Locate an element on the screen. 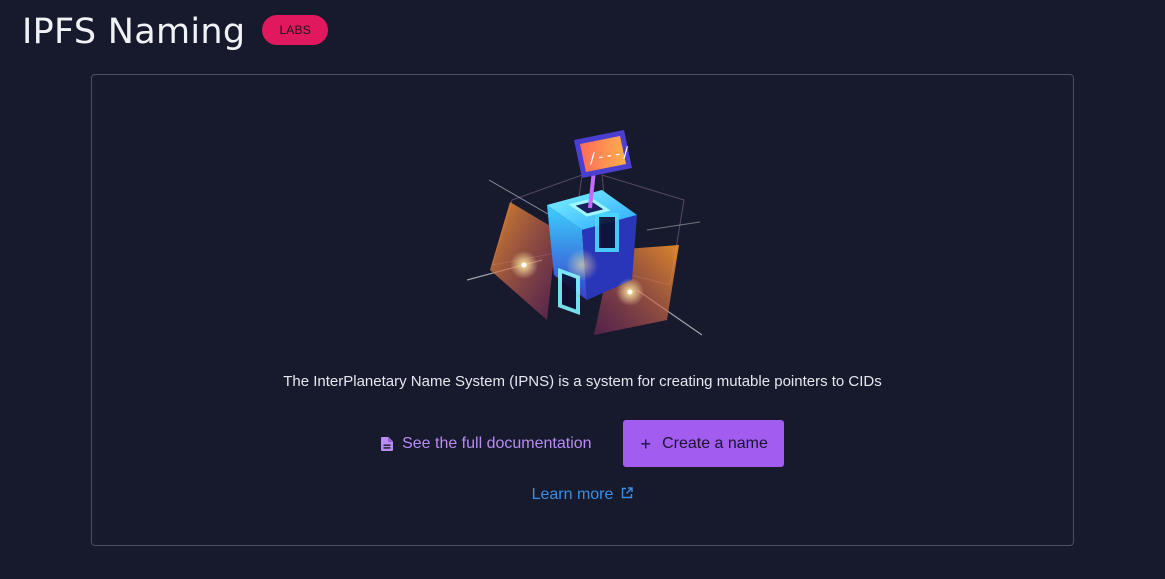  create-name-label: Create a name is located at coordinates (715, 443).